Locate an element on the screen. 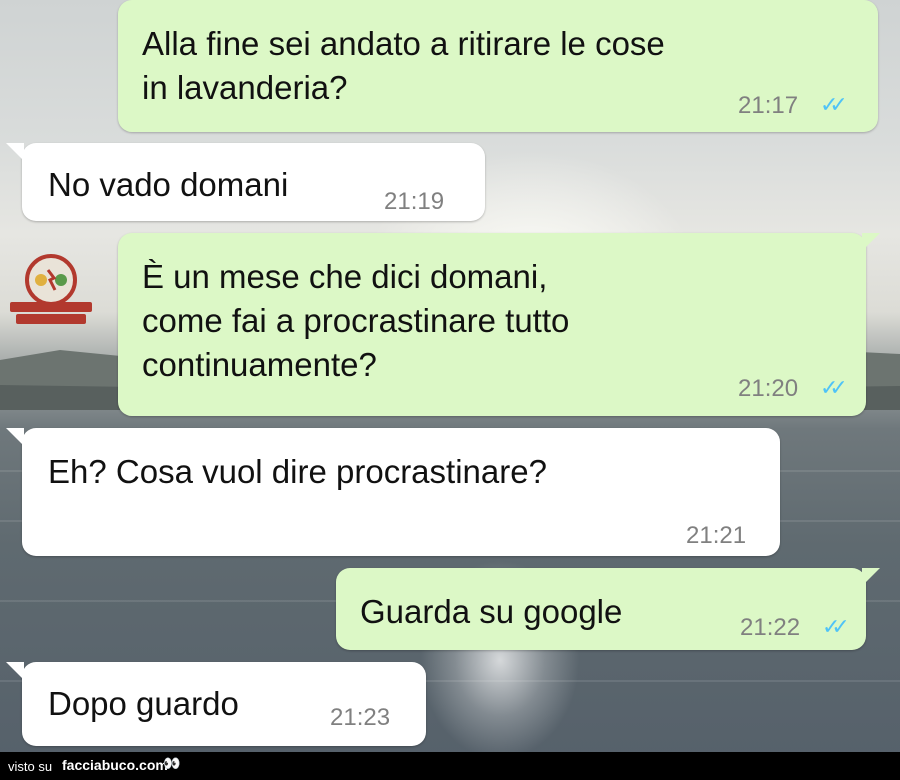 The height and width of the screenshot is (780, 900). watermark-logo is located at coordinates (51, 289).